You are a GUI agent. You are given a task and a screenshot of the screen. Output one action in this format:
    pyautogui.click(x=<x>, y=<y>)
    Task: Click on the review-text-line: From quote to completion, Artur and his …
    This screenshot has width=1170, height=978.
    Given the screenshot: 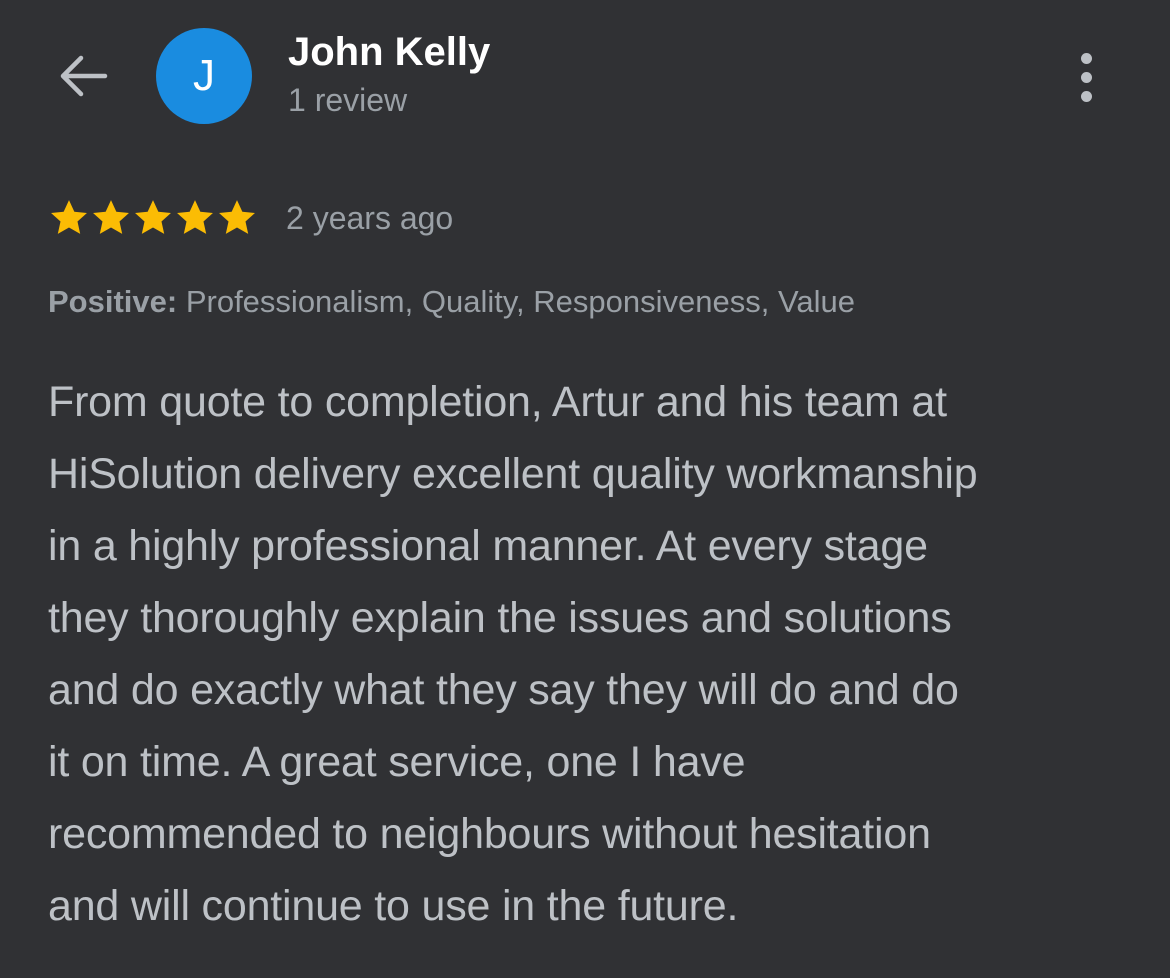 What is the action you would take?
    pyautogui.click(x=497, y=402)
    